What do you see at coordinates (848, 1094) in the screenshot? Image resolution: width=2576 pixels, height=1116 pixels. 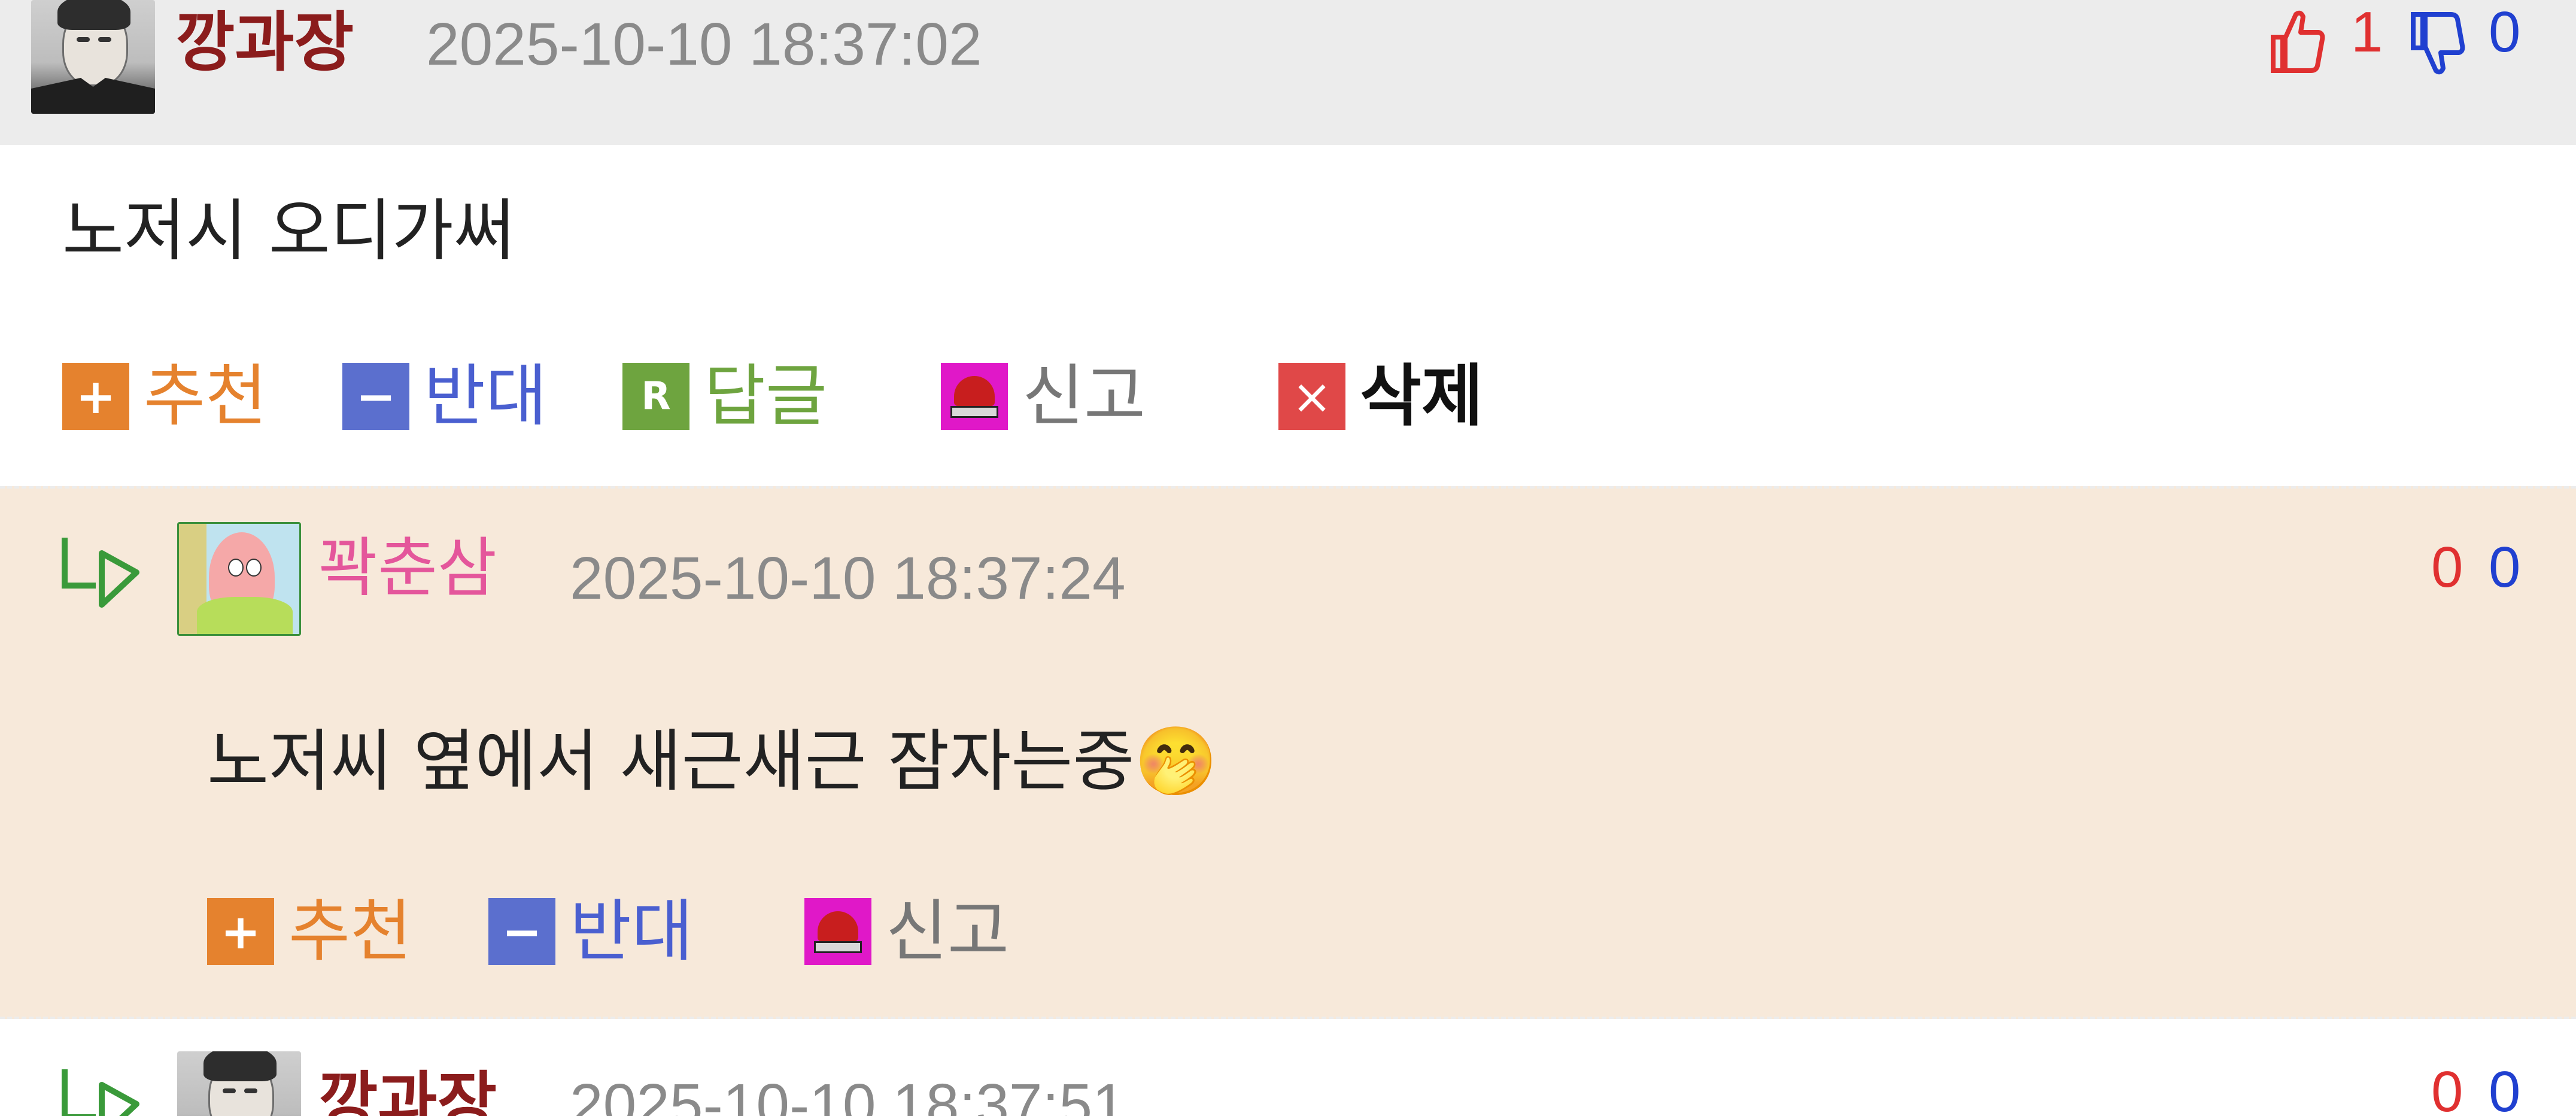 I see `comment-datetime: 2025-10-10 18:37:51` at bounding box center [848, 1094].